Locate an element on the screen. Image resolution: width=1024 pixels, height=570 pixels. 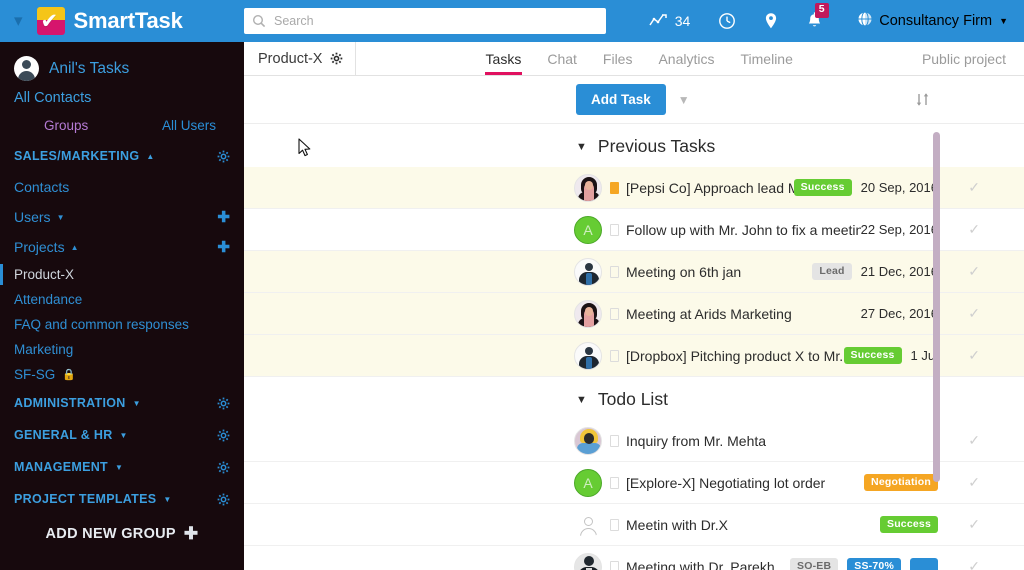
tab-chat: Chat is located at coordinates (562, 58).